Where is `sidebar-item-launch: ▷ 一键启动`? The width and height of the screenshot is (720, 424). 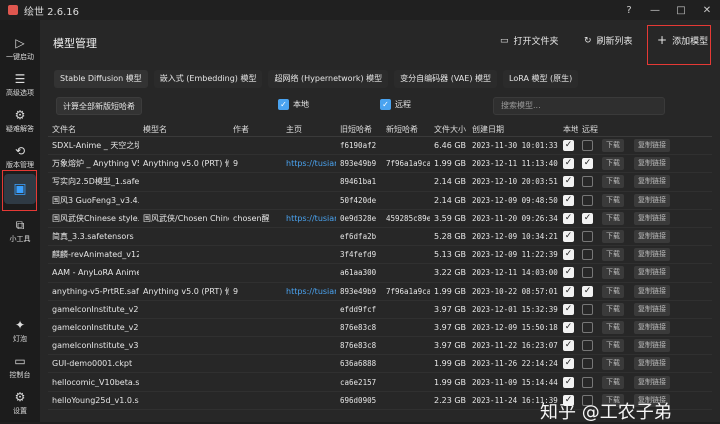 sidebar-item-launch: ▷ 一键启动 is located at coordinates (20, 49).